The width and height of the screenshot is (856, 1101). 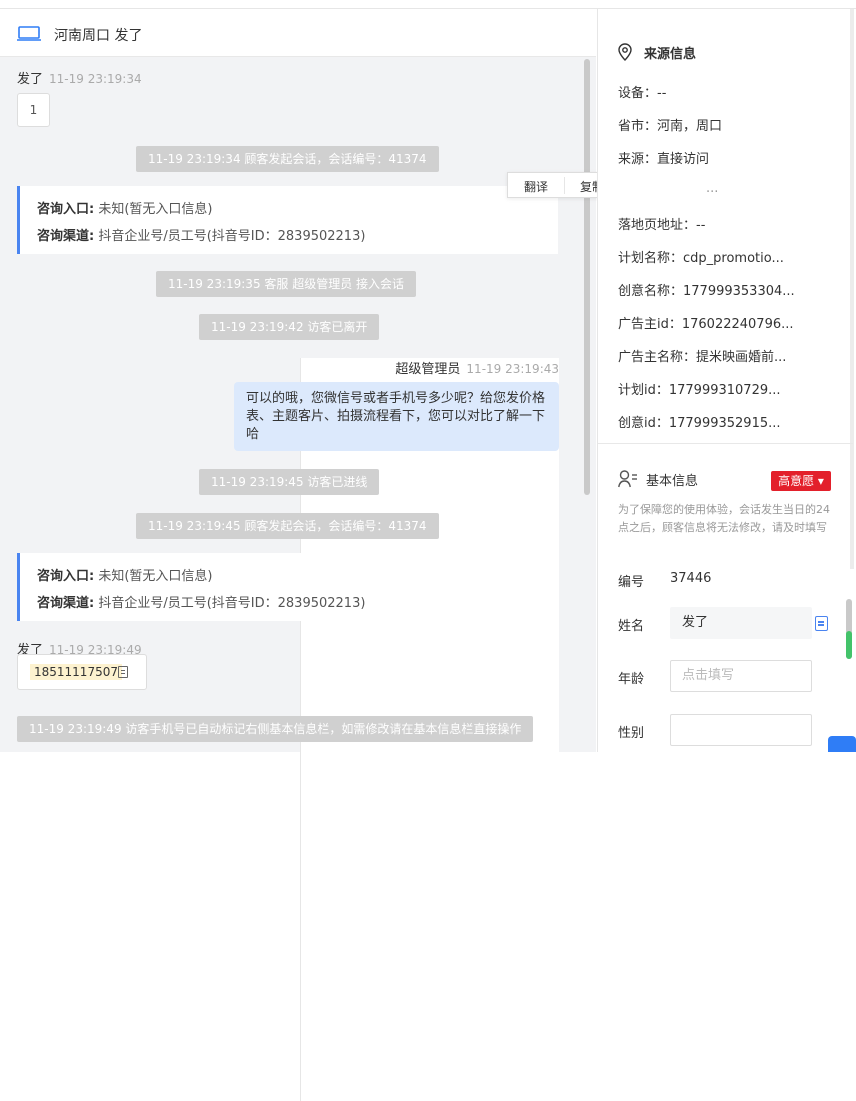 What do you see at coordinates (801, 481) in the screenshot?
I see `intent-level-dropdown: 高意愿 ▾` at bounding box center [801, 481].